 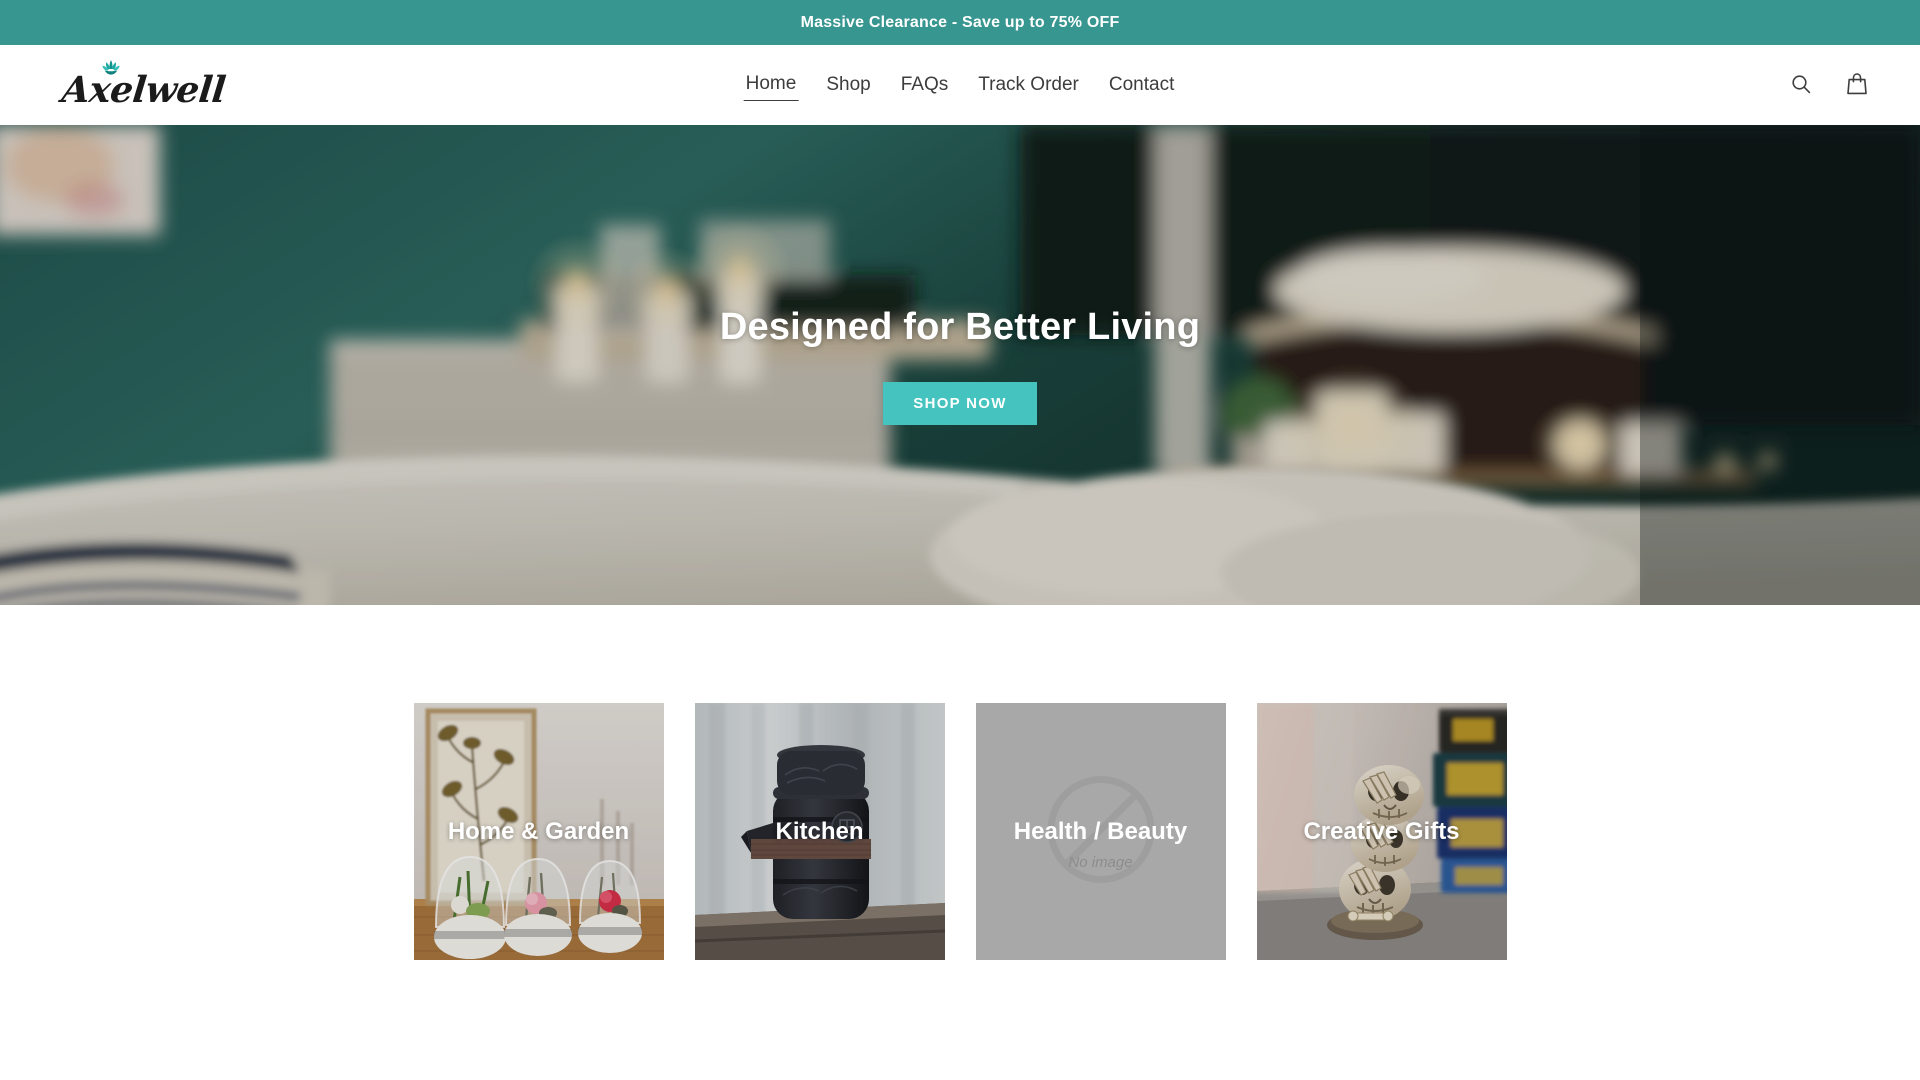 I want to click on nav-item-faqs: FAQs, so click(x=925, y=85).